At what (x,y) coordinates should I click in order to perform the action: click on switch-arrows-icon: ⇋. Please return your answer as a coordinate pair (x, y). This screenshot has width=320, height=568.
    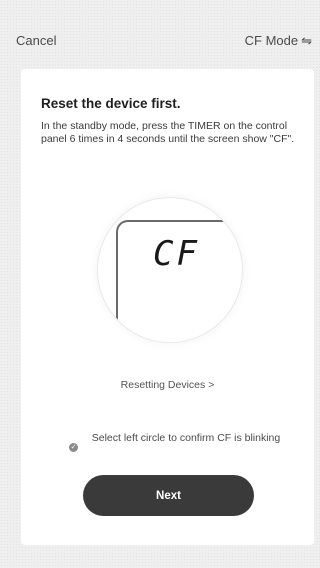
    Looking at the image, I should click on (306, 40).